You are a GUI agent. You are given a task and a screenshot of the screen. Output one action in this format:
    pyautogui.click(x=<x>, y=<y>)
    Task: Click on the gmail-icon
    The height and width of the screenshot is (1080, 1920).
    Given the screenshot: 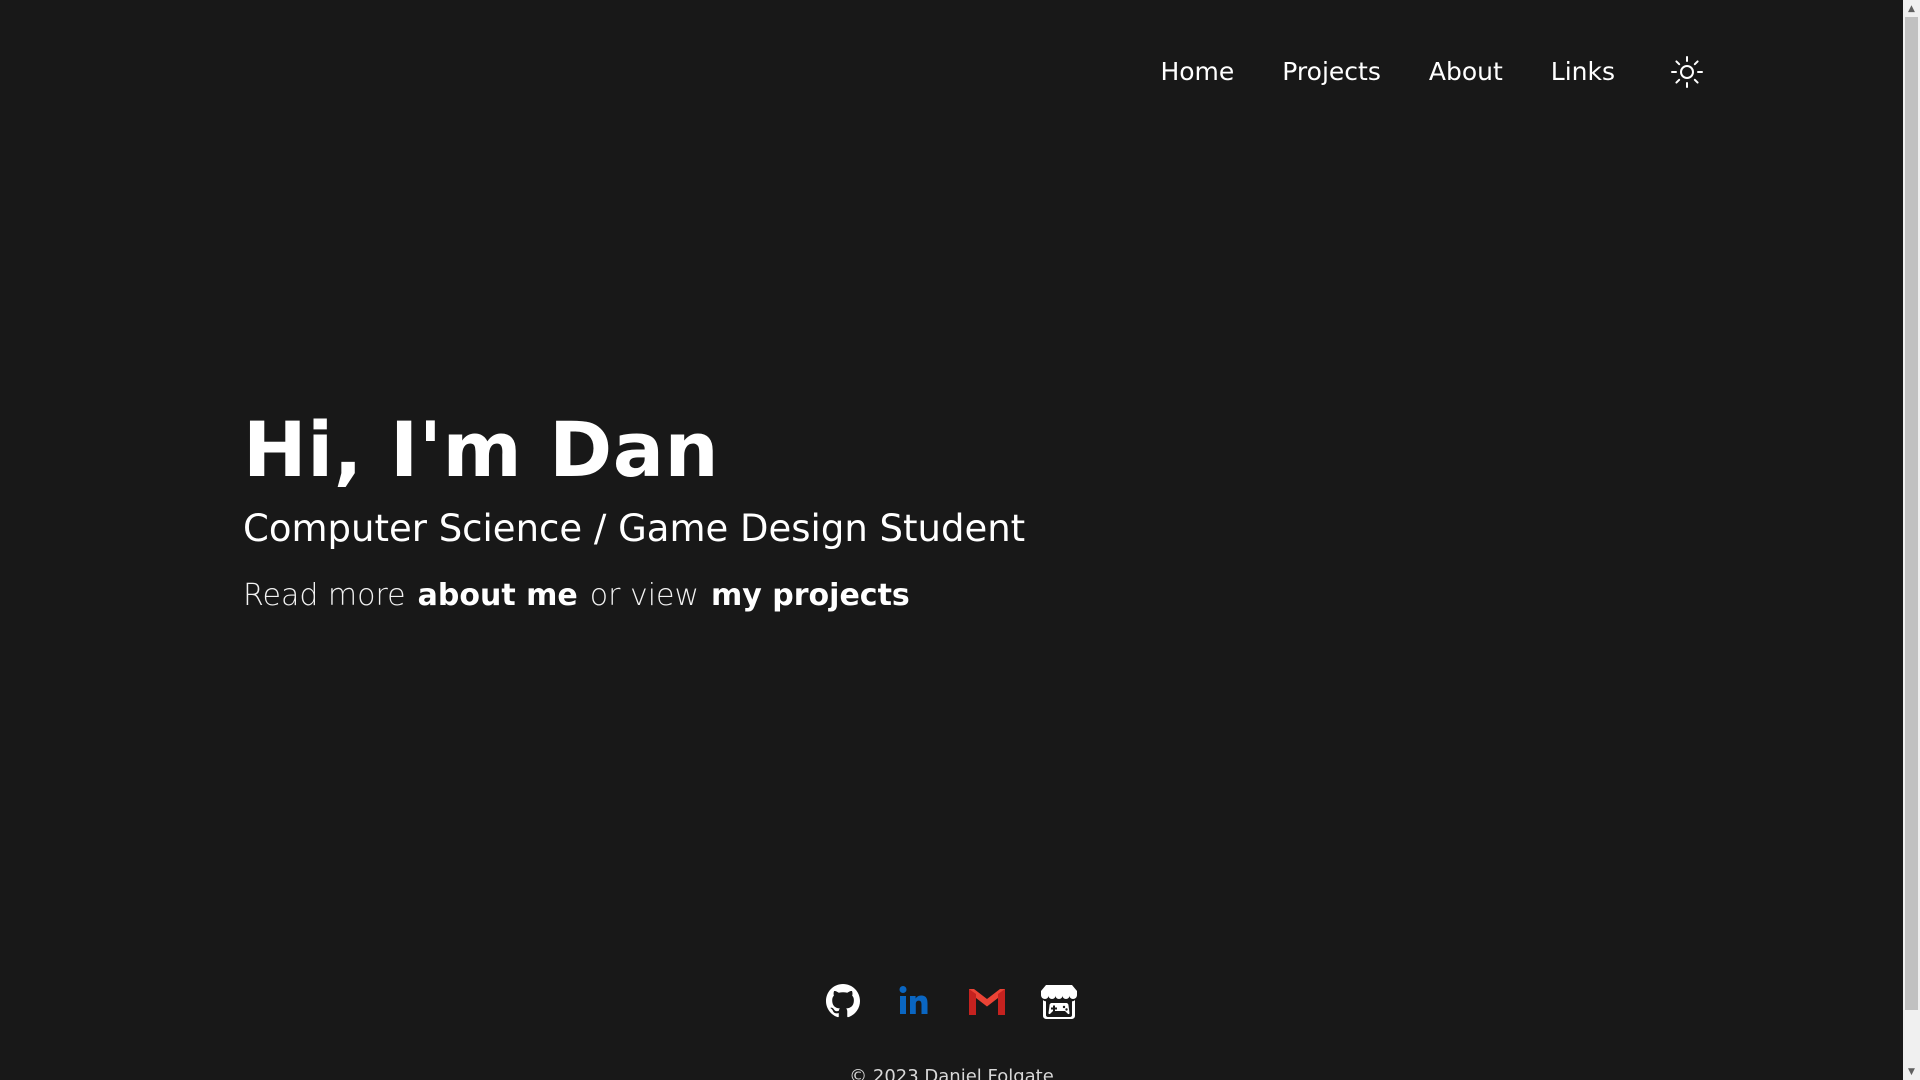 What is the action you would take?
    pyautogui.click(x=987, y=1002)
    